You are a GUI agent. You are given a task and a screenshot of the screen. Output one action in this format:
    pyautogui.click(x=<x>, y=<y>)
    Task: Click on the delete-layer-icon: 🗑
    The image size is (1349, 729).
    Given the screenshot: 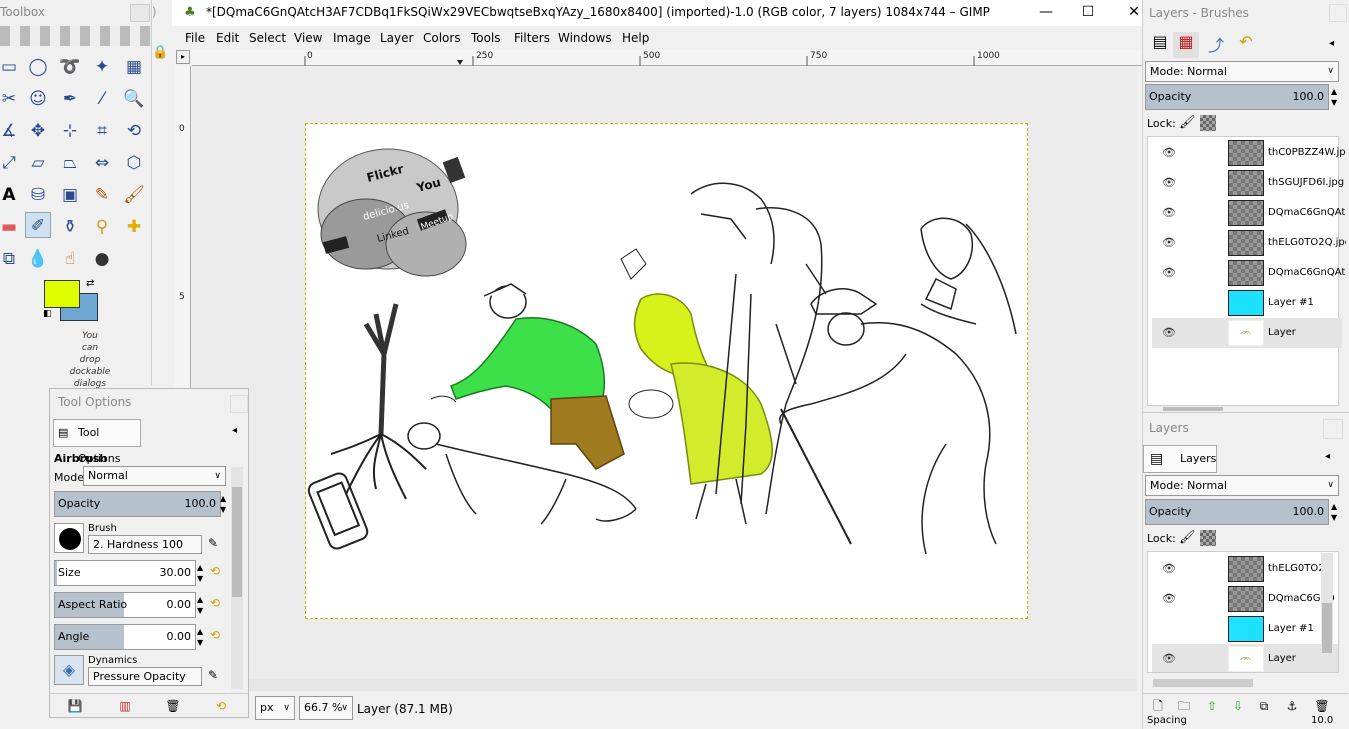 What is the action you would take?
    pyautogui.click(x=1322, y=706)
    